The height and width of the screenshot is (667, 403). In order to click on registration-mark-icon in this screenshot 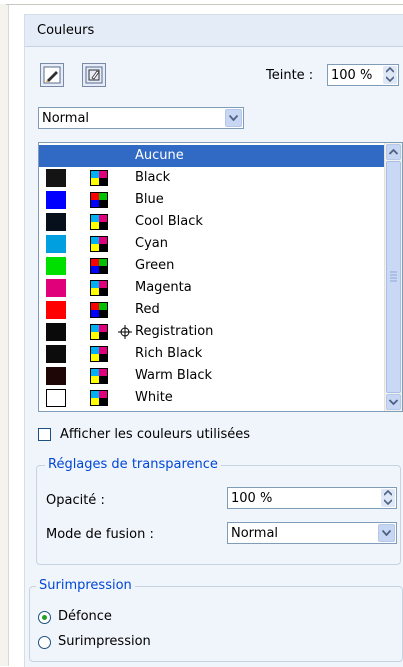, I will do `click(125, 332)`.